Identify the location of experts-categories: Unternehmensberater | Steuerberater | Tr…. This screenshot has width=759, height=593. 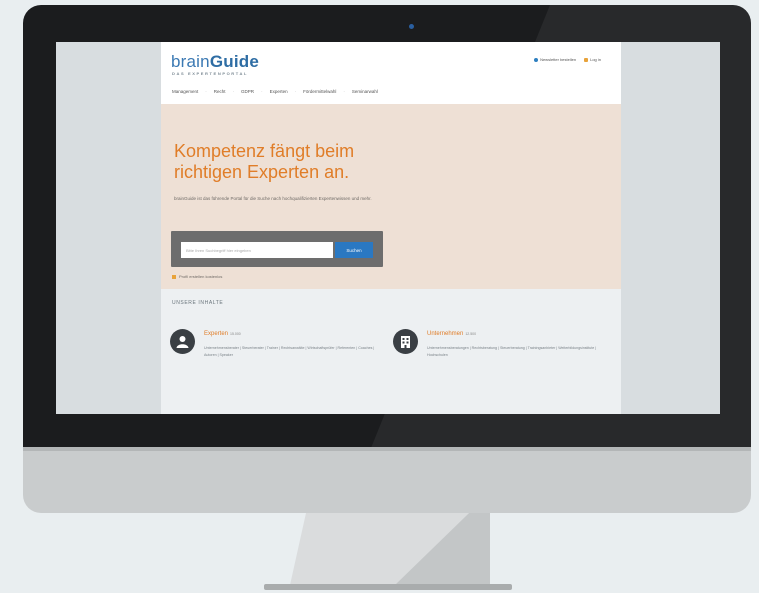
(289, 351).